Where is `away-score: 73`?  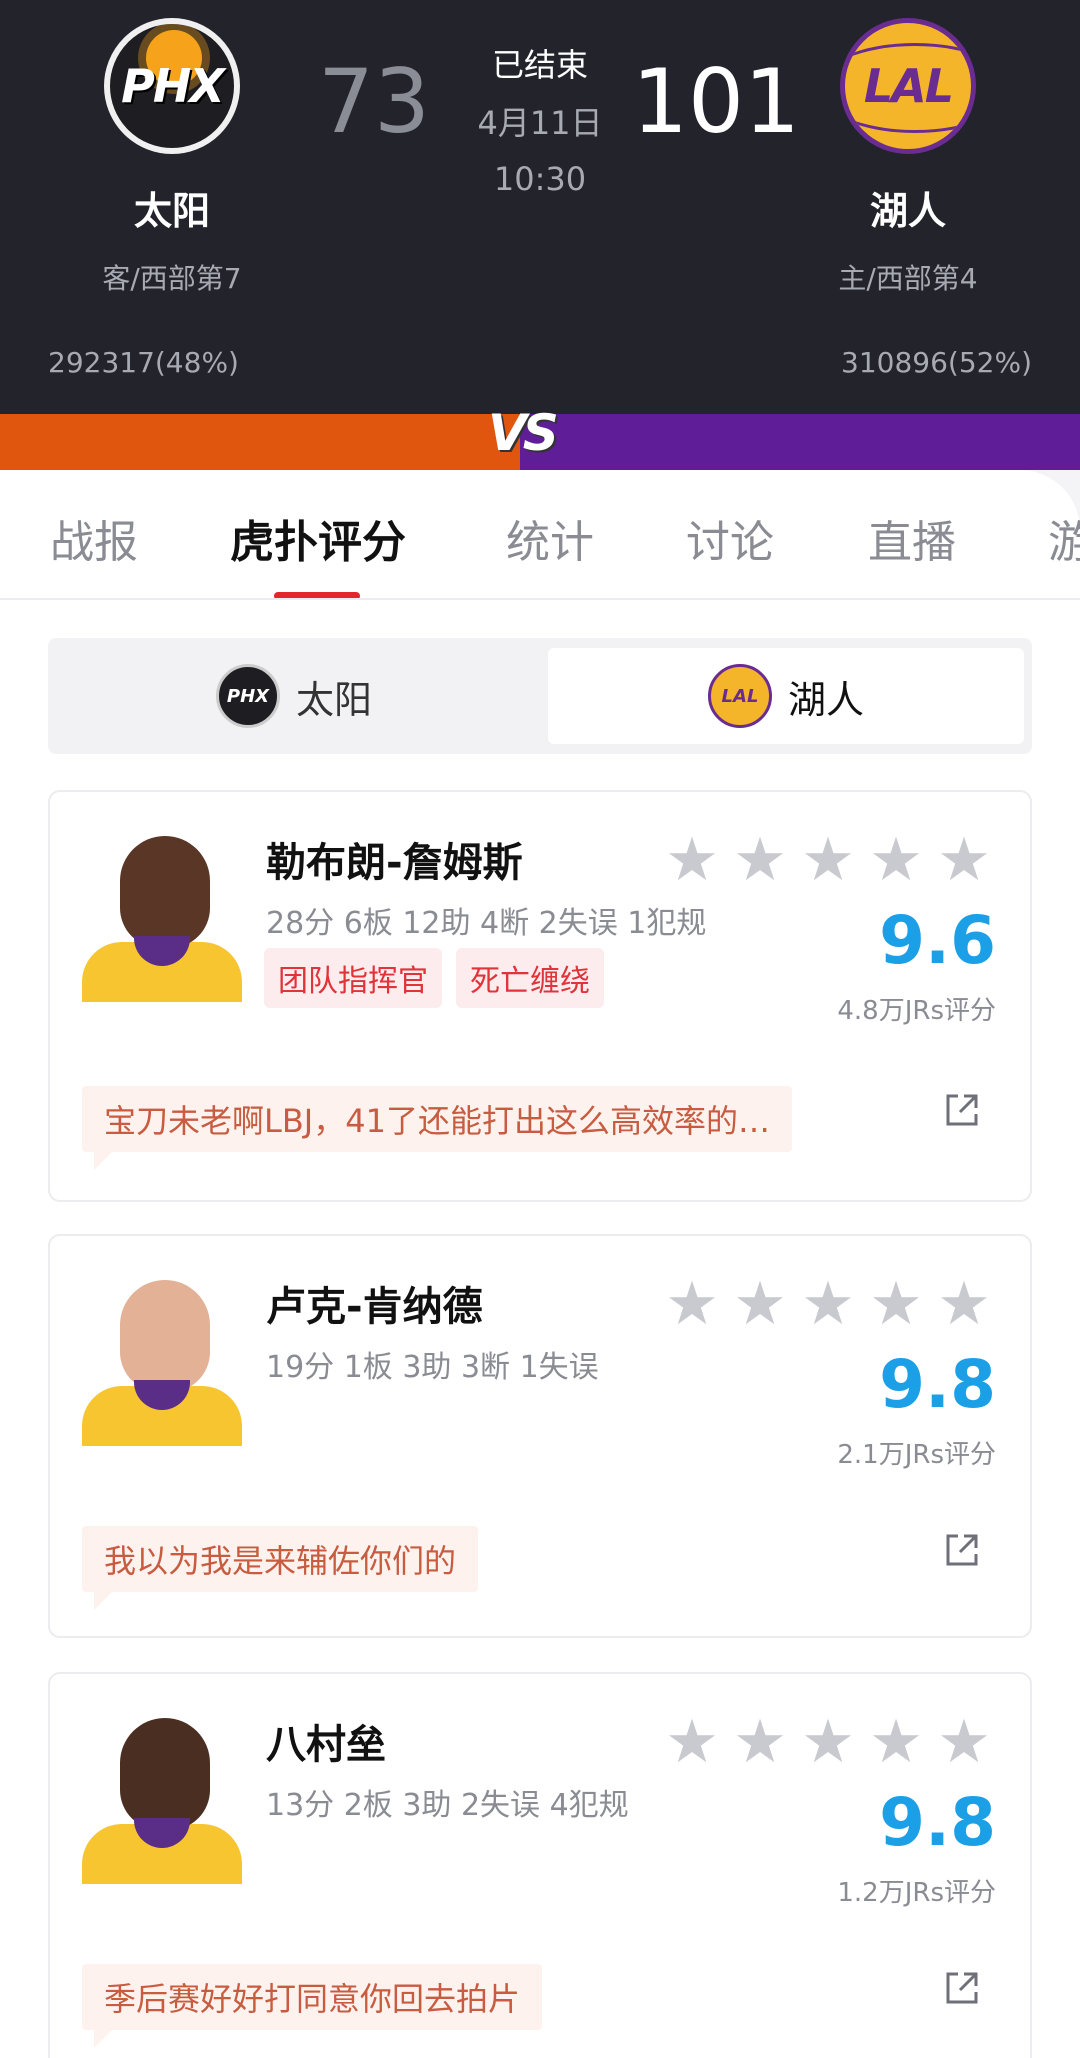 away-score: 73 is located at coordinates (374, 101).